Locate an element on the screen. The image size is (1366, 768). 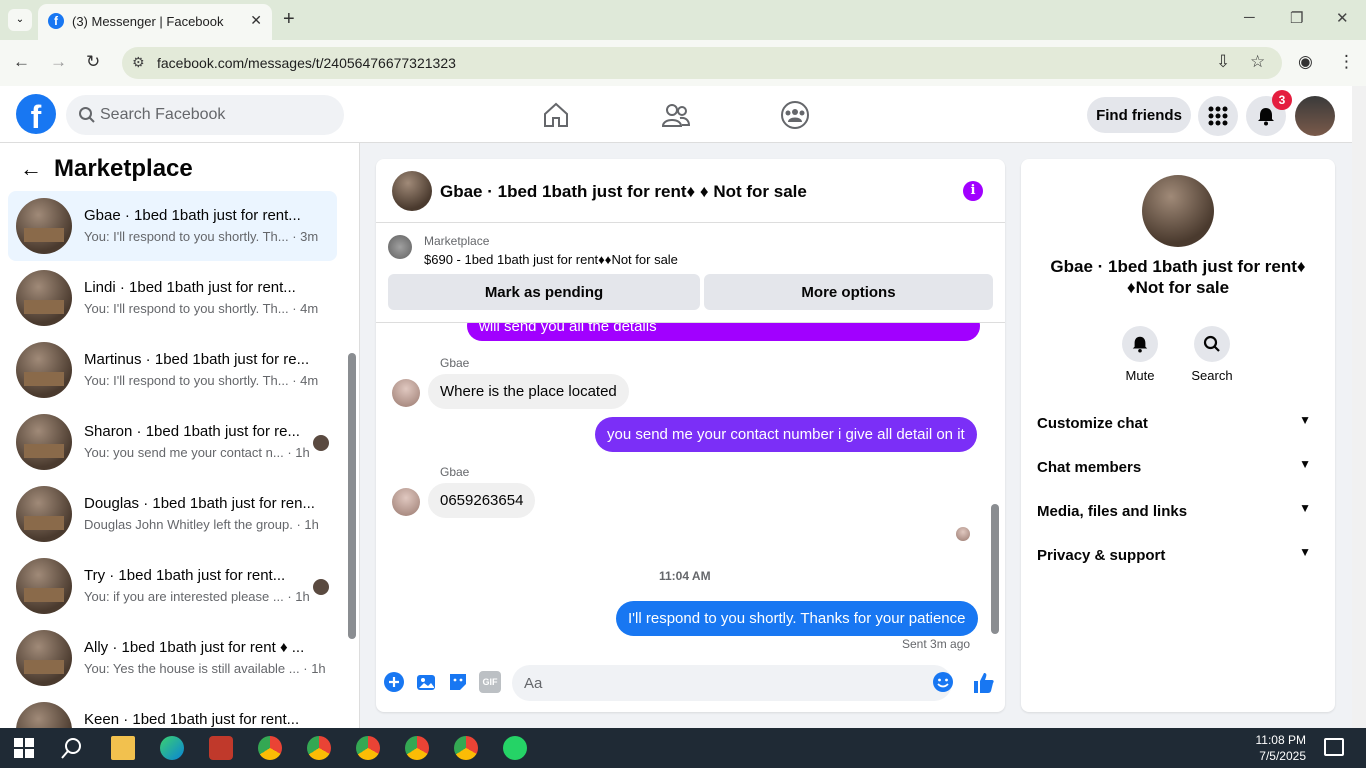
whatsapp-icon is located at coordinates (515, 748).